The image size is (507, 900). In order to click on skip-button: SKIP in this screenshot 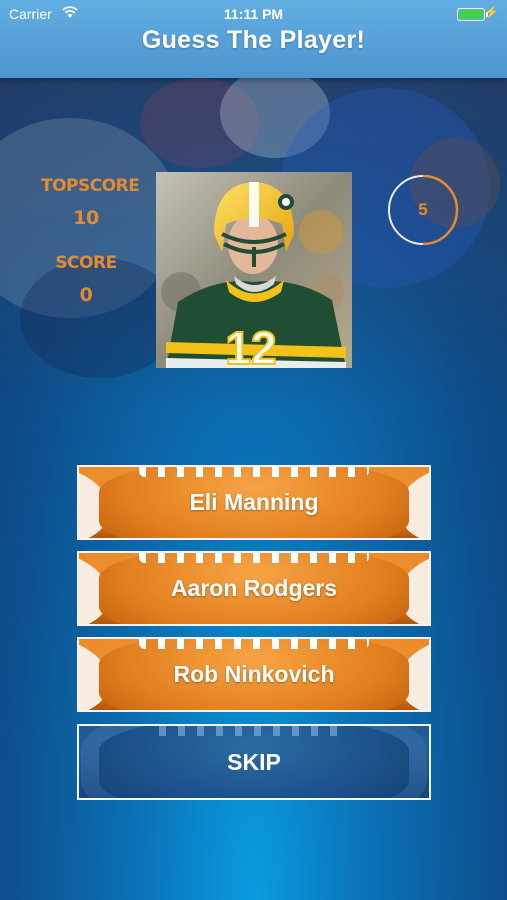, I will do `click(254, 762)`.